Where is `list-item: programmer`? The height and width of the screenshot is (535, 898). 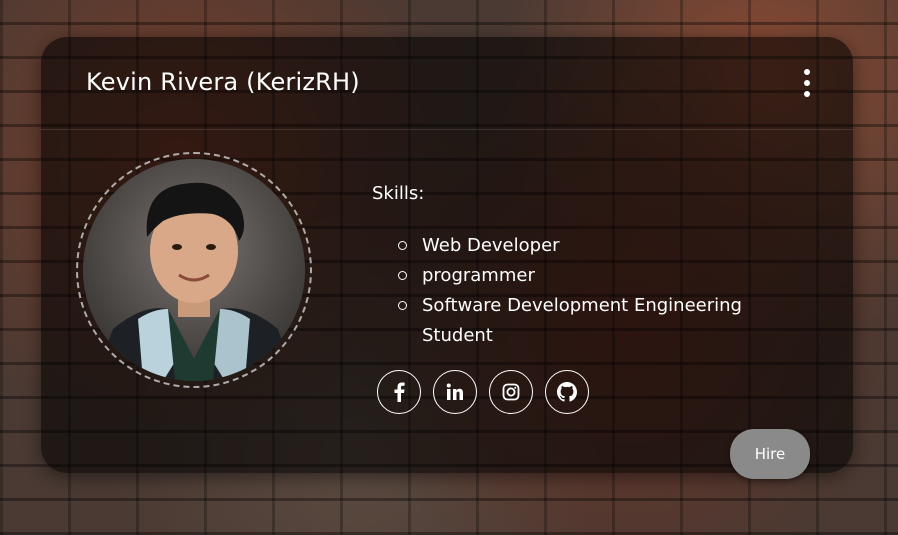
list-item: programmer is located at coordinates (598, 276).